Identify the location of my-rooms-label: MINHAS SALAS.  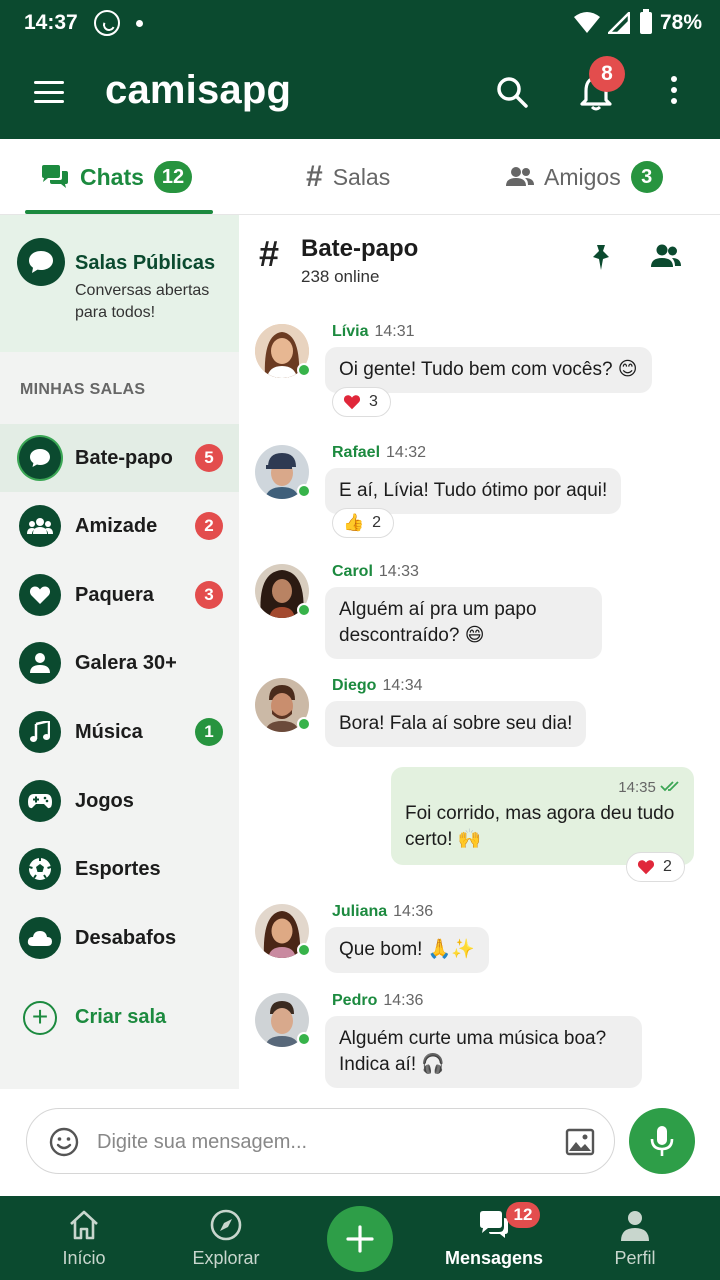
(83, 389).